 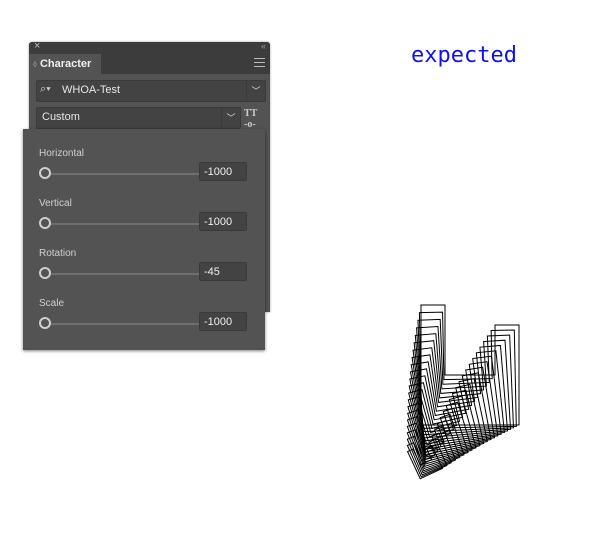 What do you see at coordinates (138, 118) in the screenshot?
I see `font-style-select: Custom ﹀` at bounding box center [138, 118].